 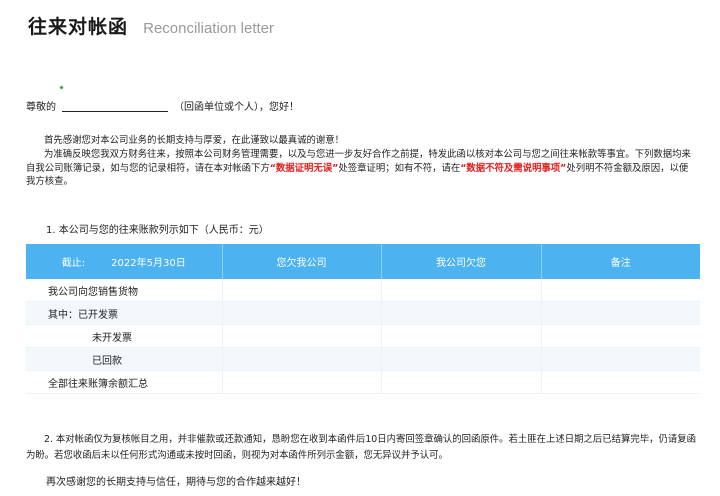 What do you see at coordinates (302, 261) in the screenshot?
I see `header-you-owe-us: 您欠我公司` at bounding box center [302, 261].